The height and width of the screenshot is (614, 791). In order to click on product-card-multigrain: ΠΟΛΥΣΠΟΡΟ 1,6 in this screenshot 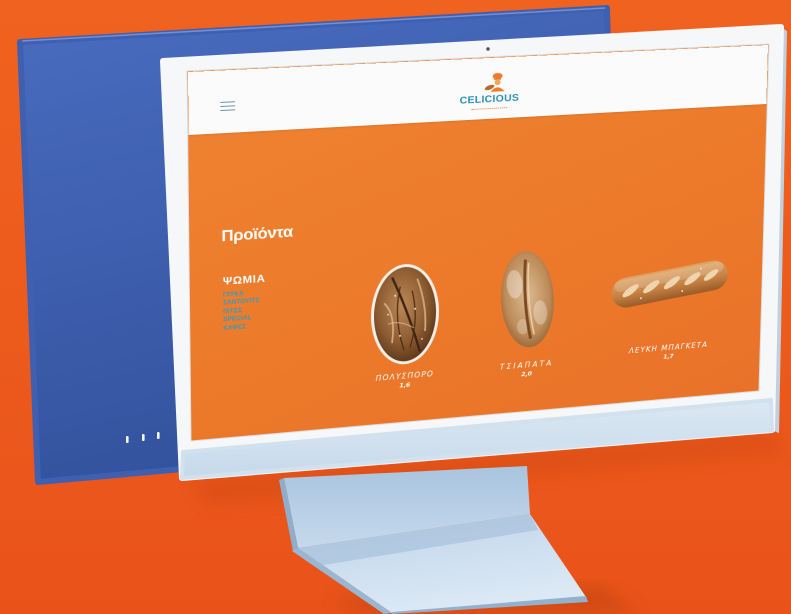, I will do `click(405, 330)`.